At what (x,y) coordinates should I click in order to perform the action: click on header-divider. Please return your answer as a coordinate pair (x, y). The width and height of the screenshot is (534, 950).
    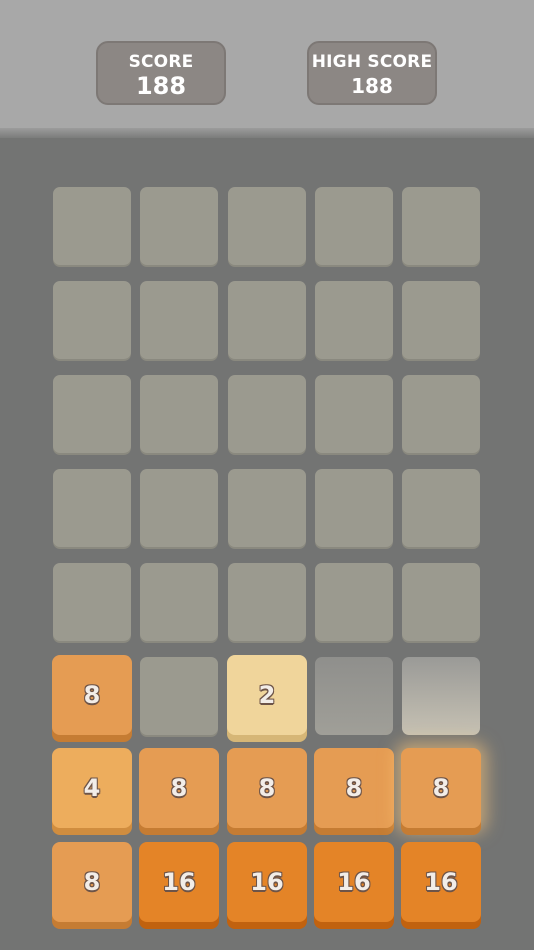
    Looking at the image, I should click on (267, 133).